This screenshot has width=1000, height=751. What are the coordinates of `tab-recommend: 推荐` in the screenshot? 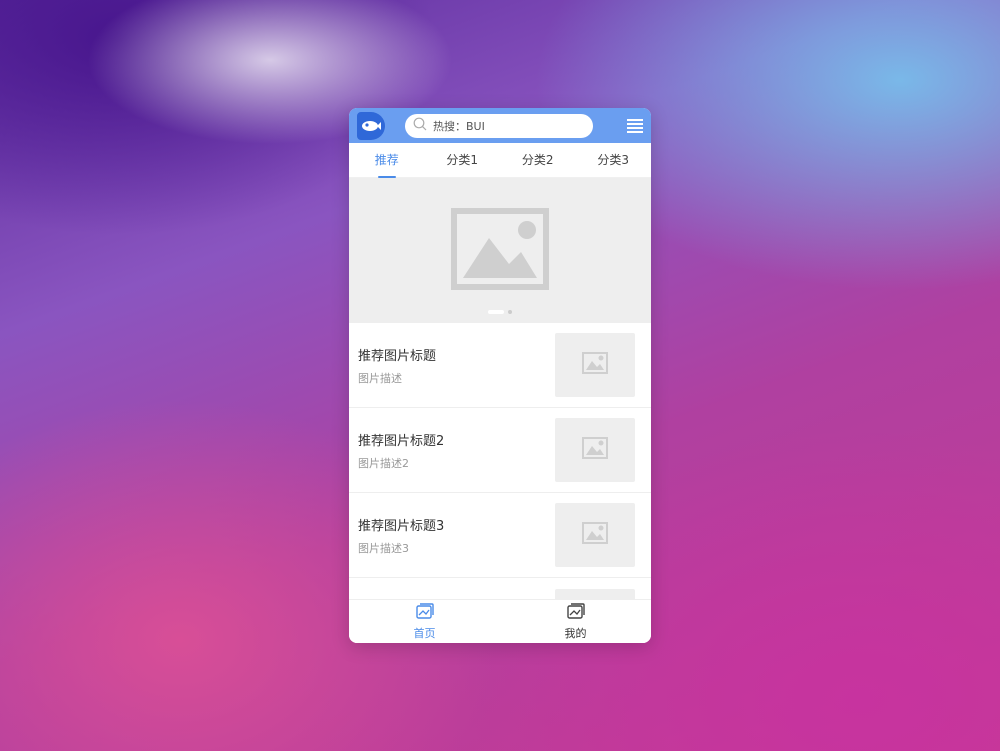 It's located at (387, 160).